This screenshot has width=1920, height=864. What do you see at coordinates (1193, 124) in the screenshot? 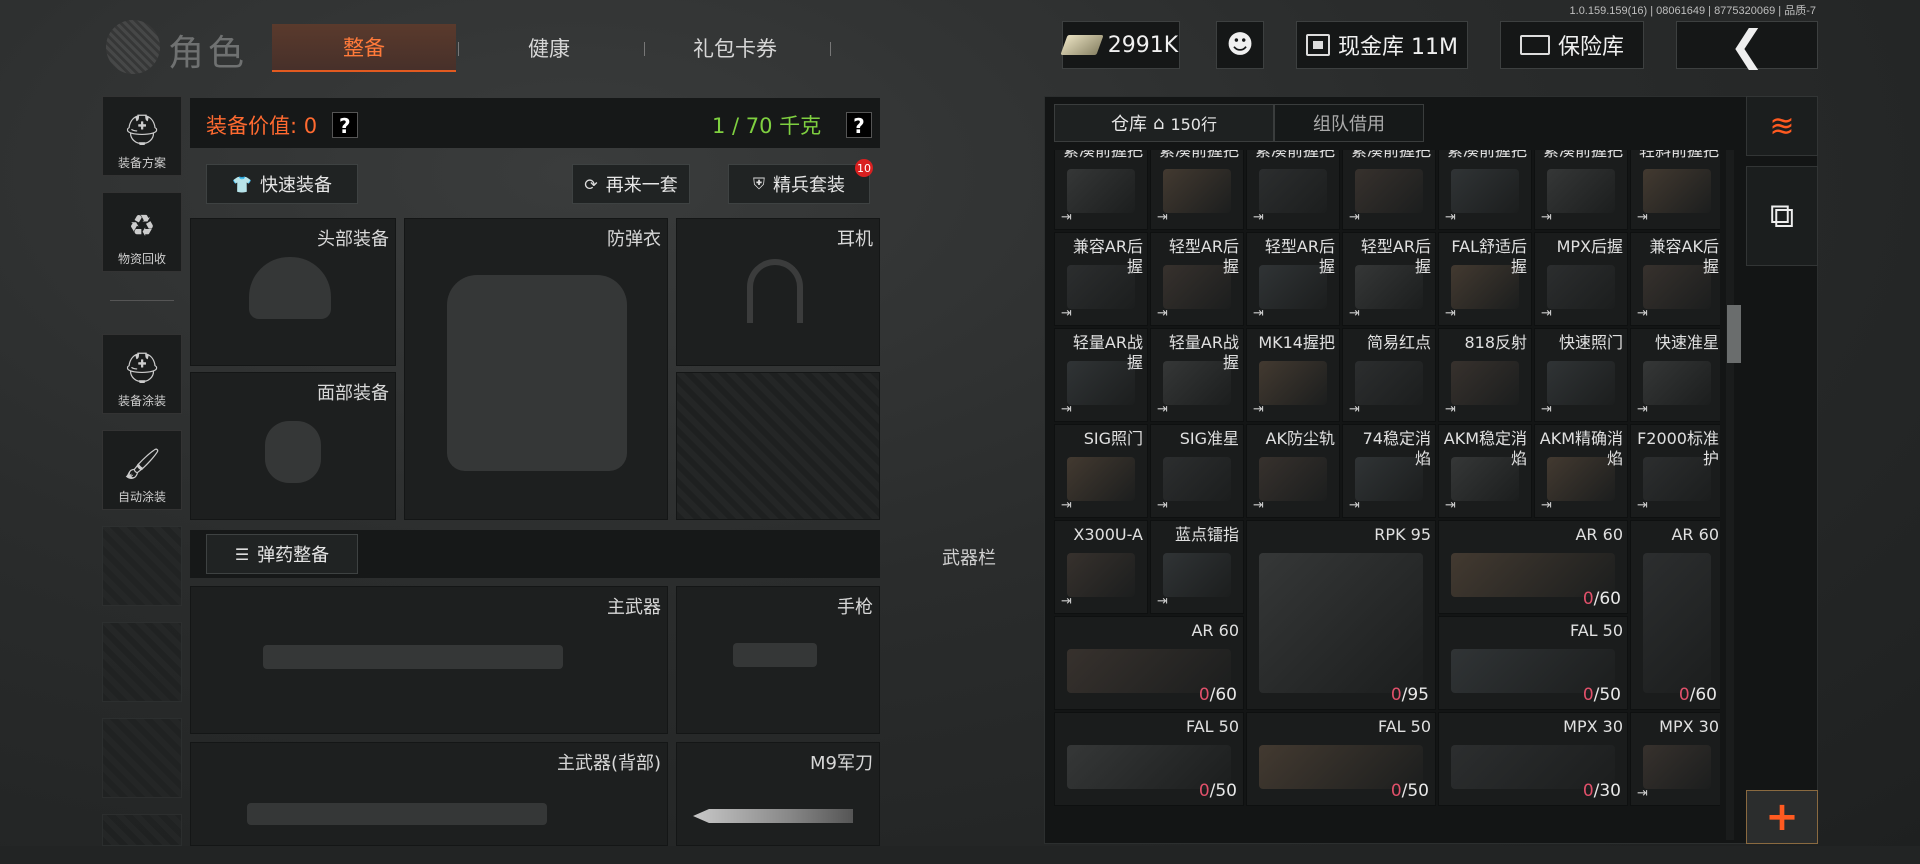
I see `warehouse-rows: 150行` at bounding box center [1193, 124].